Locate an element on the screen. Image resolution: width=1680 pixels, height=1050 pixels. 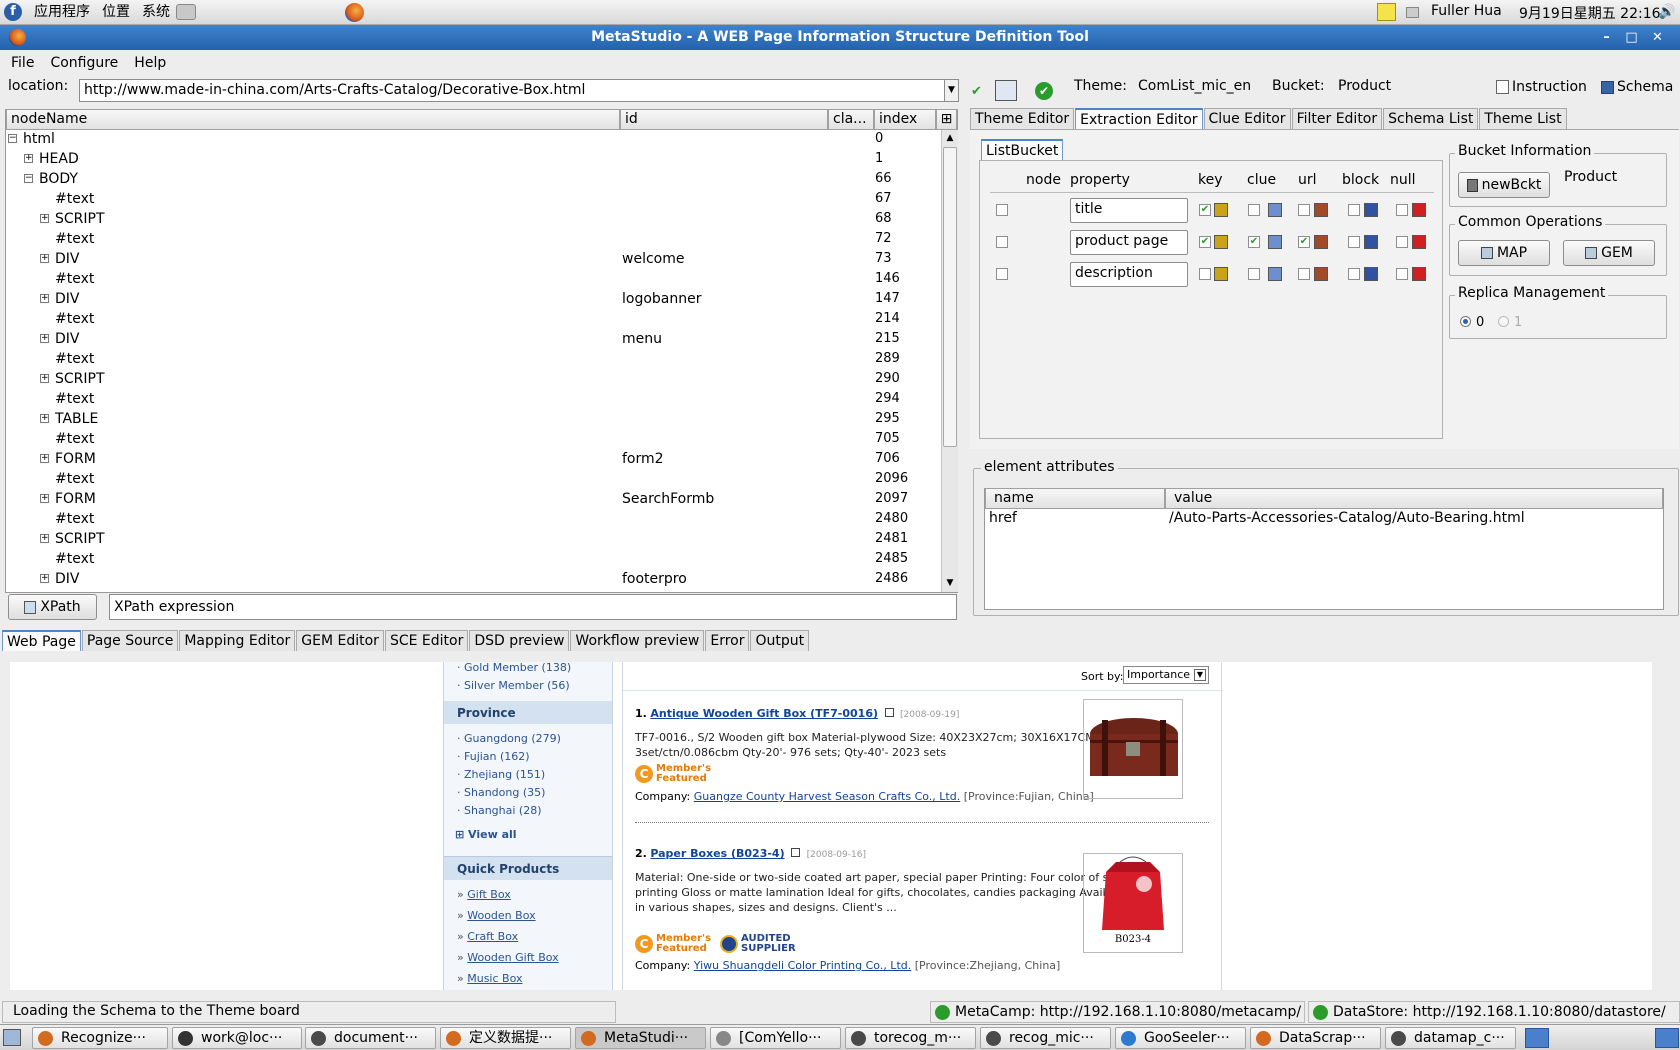
quick-product-link: » Wooden Gift Box is located at coordinates (508, 957).